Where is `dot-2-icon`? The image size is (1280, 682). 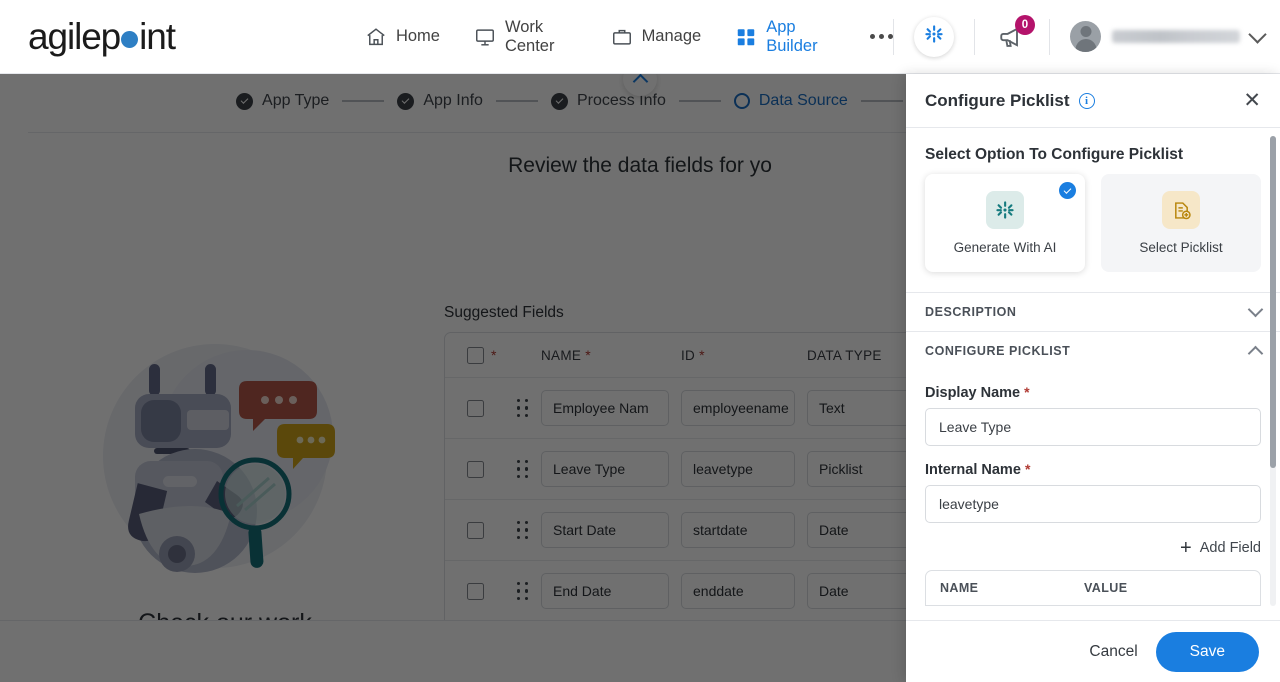
dot-2-icon is located at coordinates (881, 36).